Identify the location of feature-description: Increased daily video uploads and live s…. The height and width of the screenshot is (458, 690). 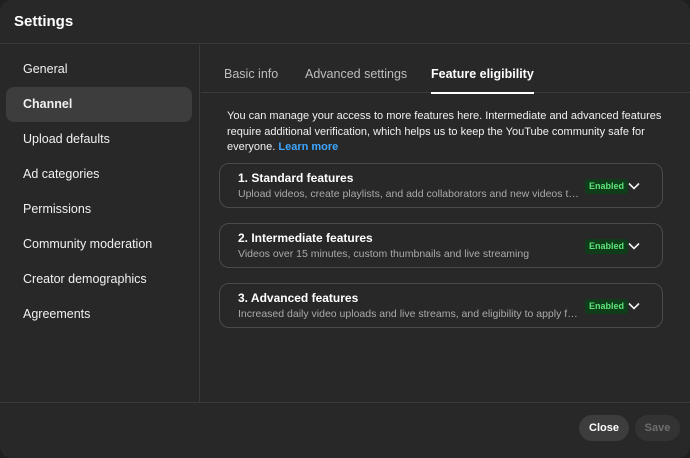
(409, 314).